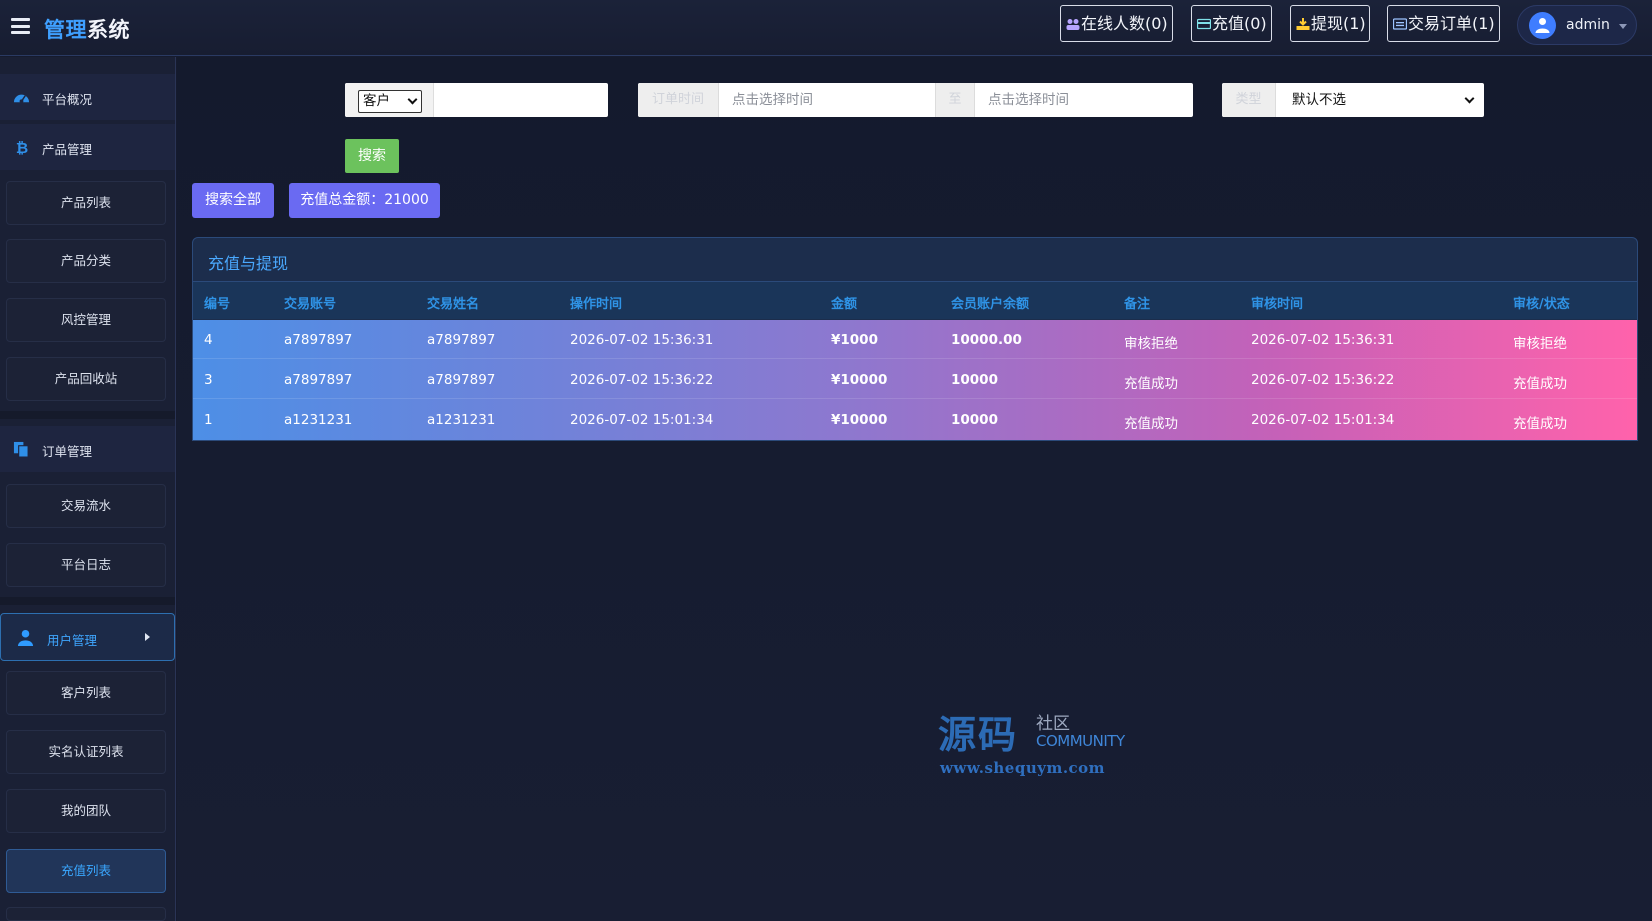 The height and width of the screenshot is (921, 1652). I want to click on sidebar-item-risk-control: 风控管理, so click(86, 320).